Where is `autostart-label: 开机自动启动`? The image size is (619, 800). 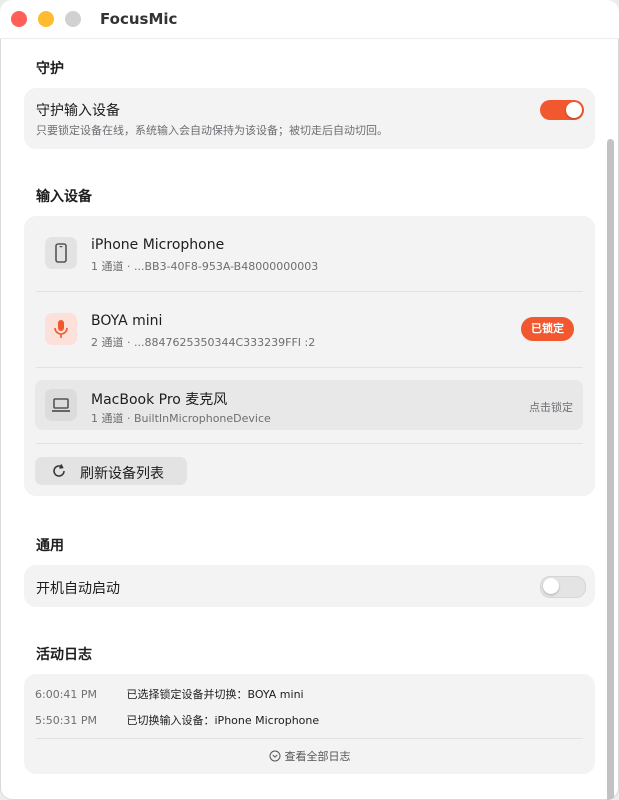
autostart-label: 开机自动启动 is located at coordinates (78, 589).